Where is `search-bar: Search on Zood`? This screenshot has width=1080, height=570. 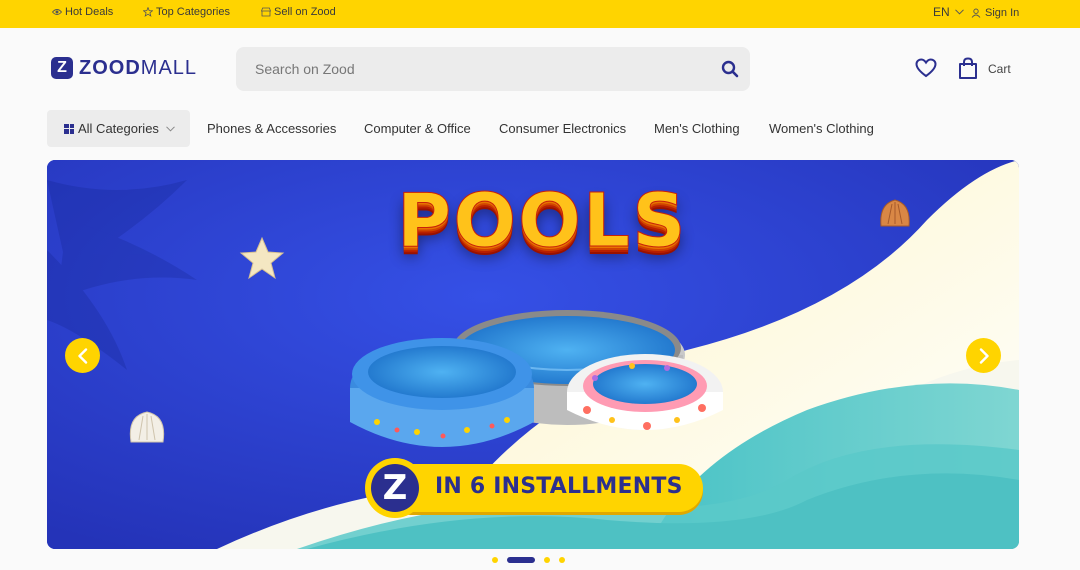 search-bar: Search on Zood is located at coordinates (493, 69).